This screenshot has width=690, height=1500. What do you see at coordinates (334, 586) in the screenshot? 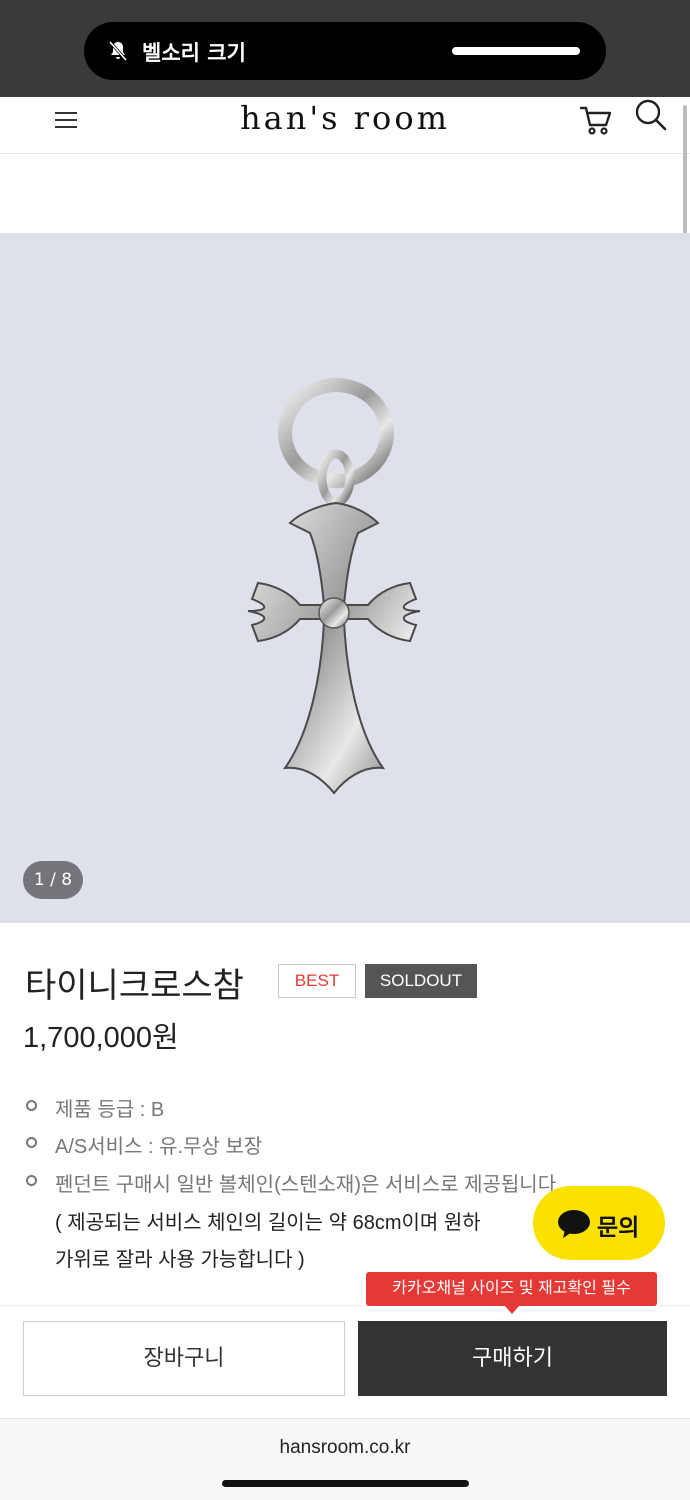
I see `cross-charm-image` at bounding box center [334, 586].